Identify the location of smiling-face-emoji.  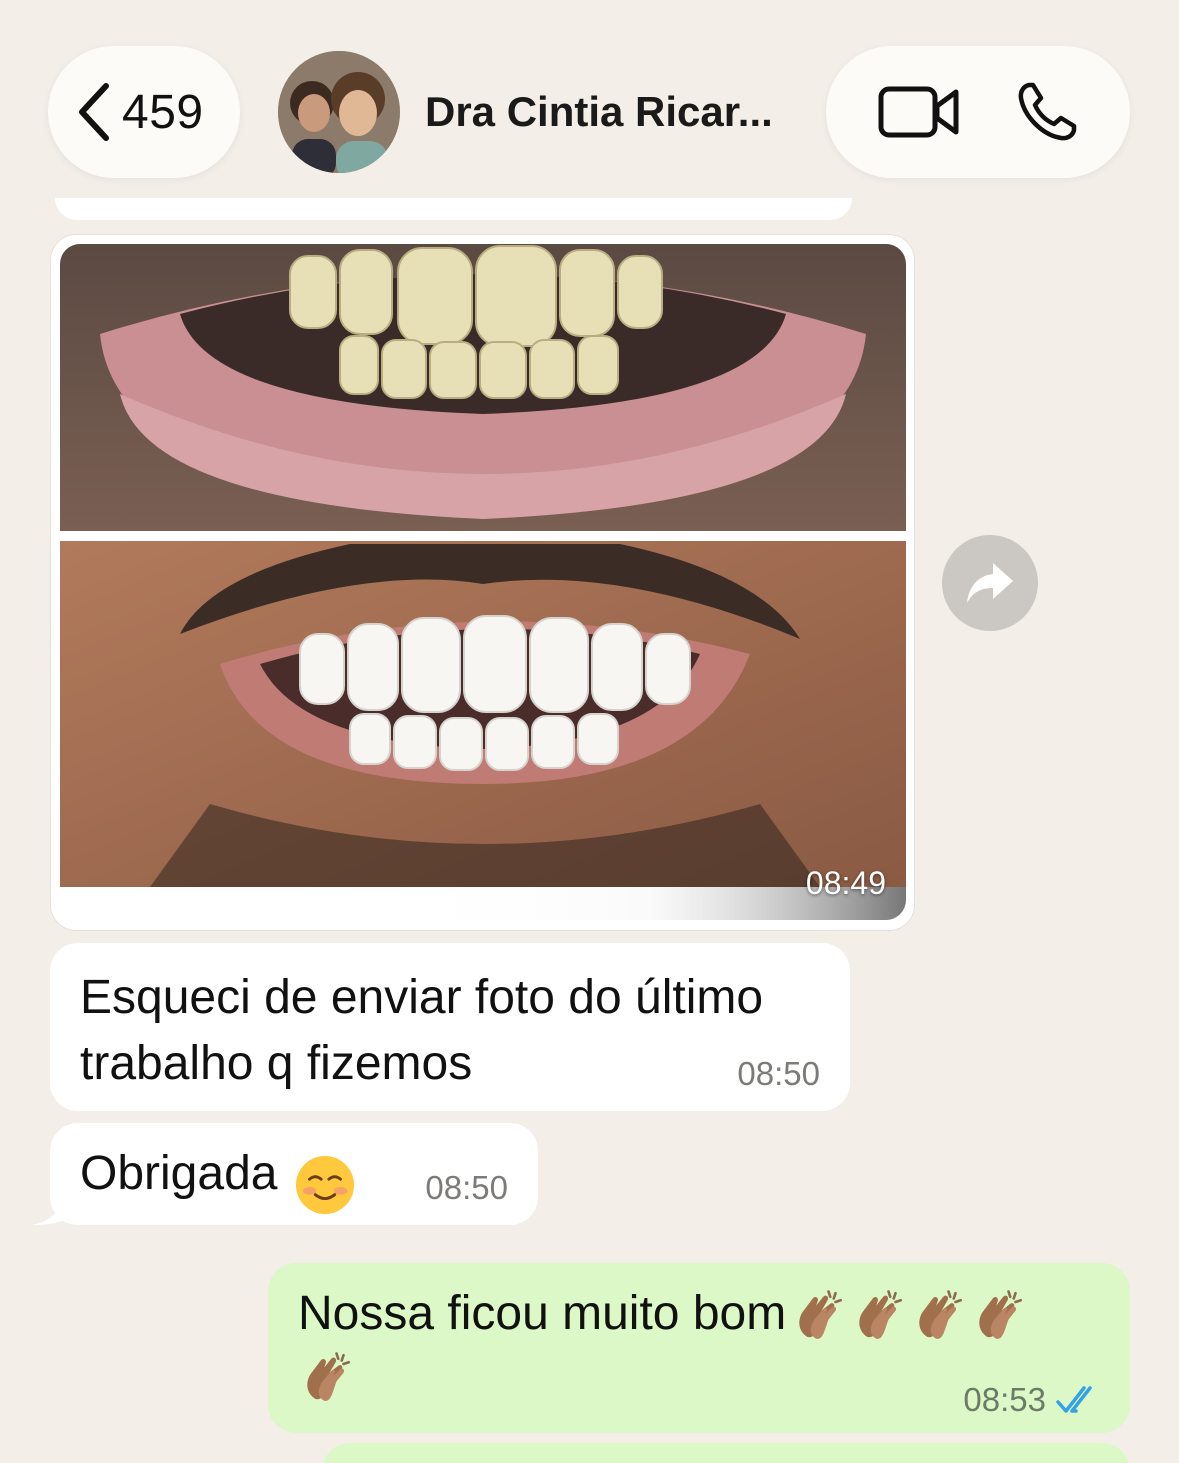
(324, 1184).